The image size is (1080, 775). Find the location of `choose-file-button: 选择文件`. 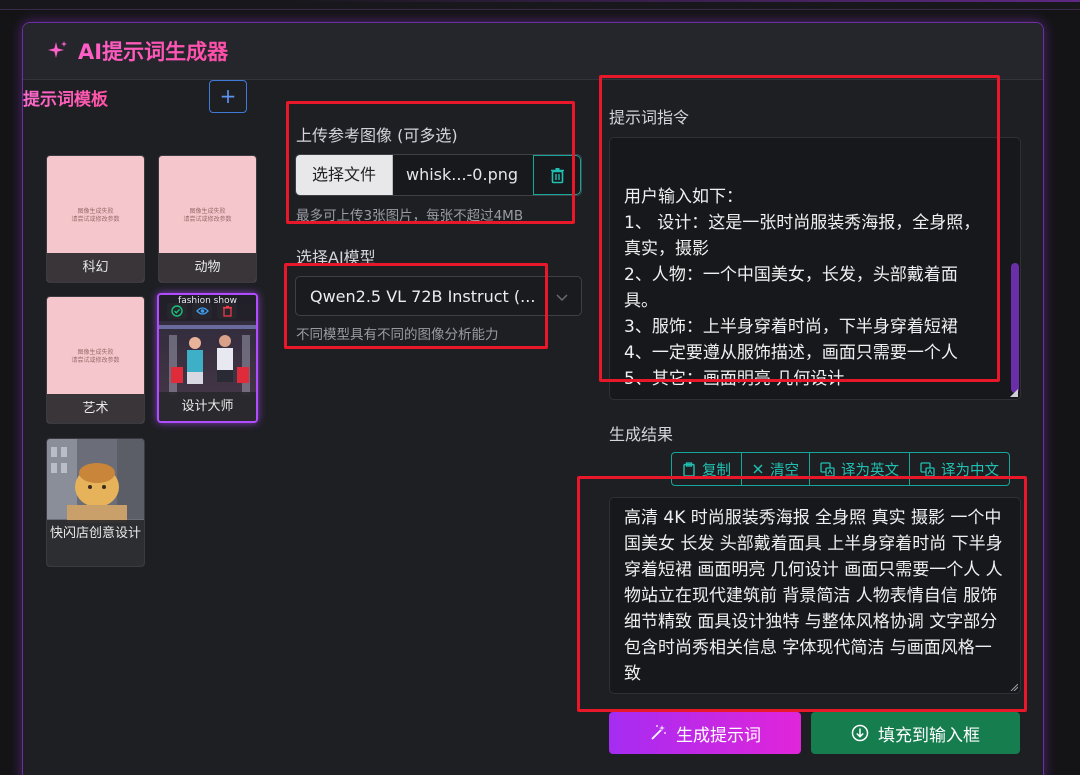

choose-file-button: 选择文件 is located at coordinates (344, 175).